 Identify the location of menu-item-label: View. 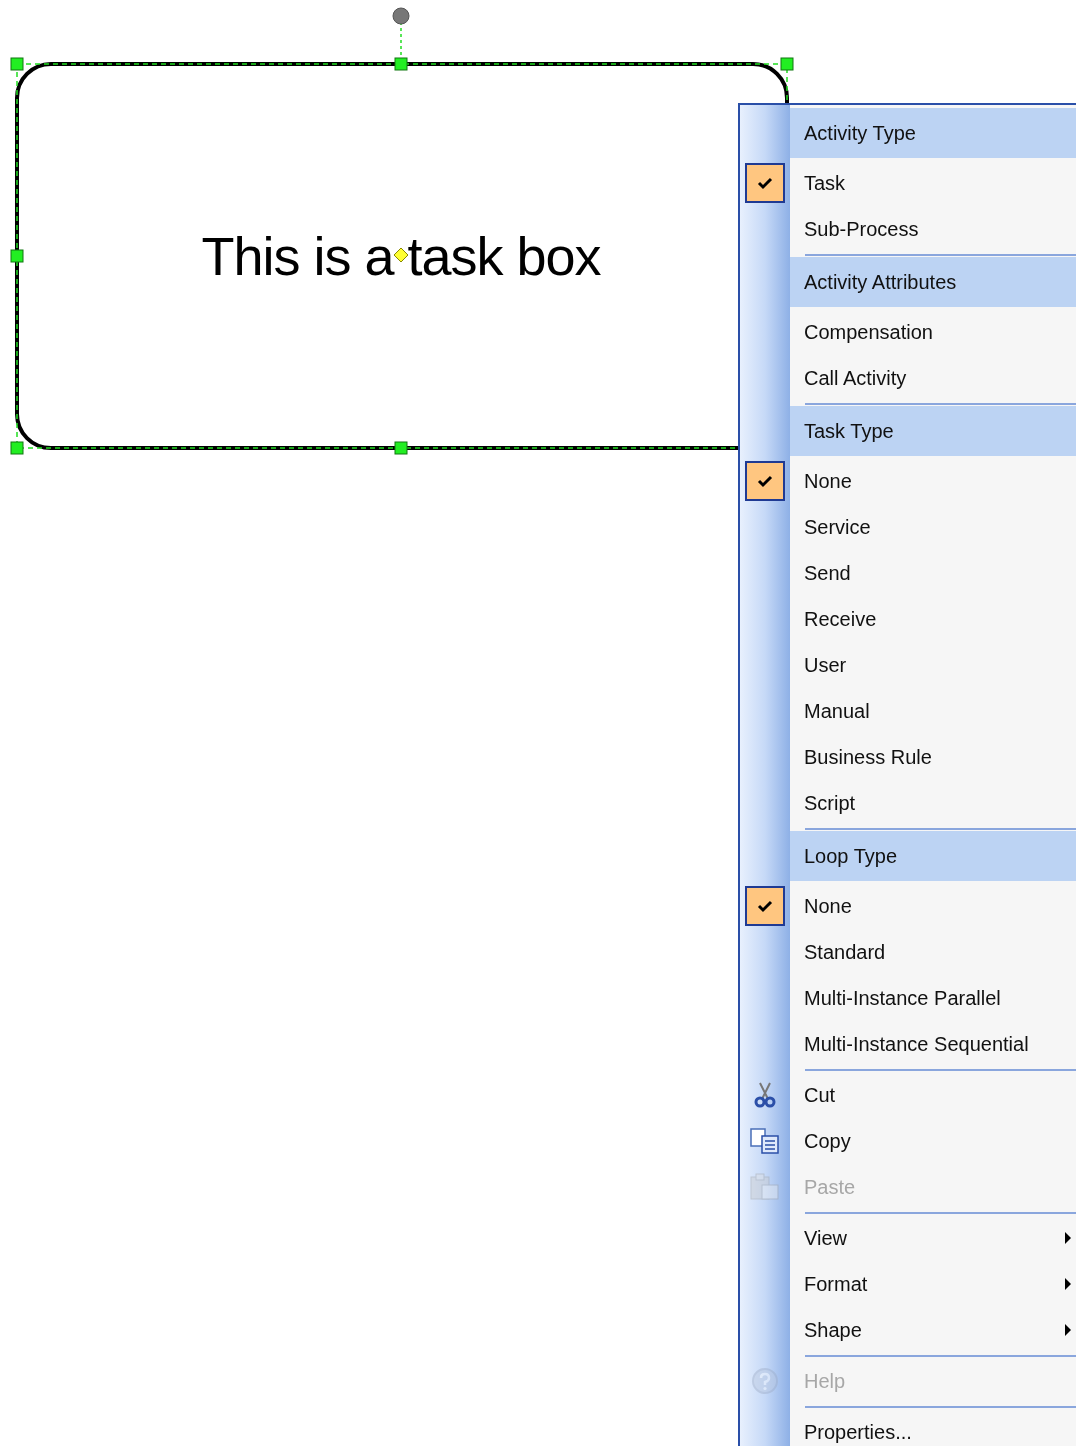
(825, 1238).